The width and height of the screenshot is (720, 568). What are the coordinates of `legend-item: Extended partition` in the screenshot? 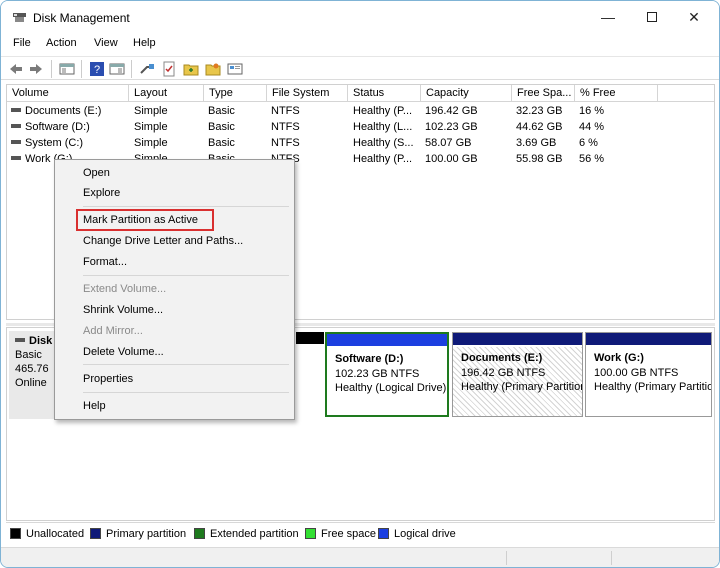 It's located at (246, 534).